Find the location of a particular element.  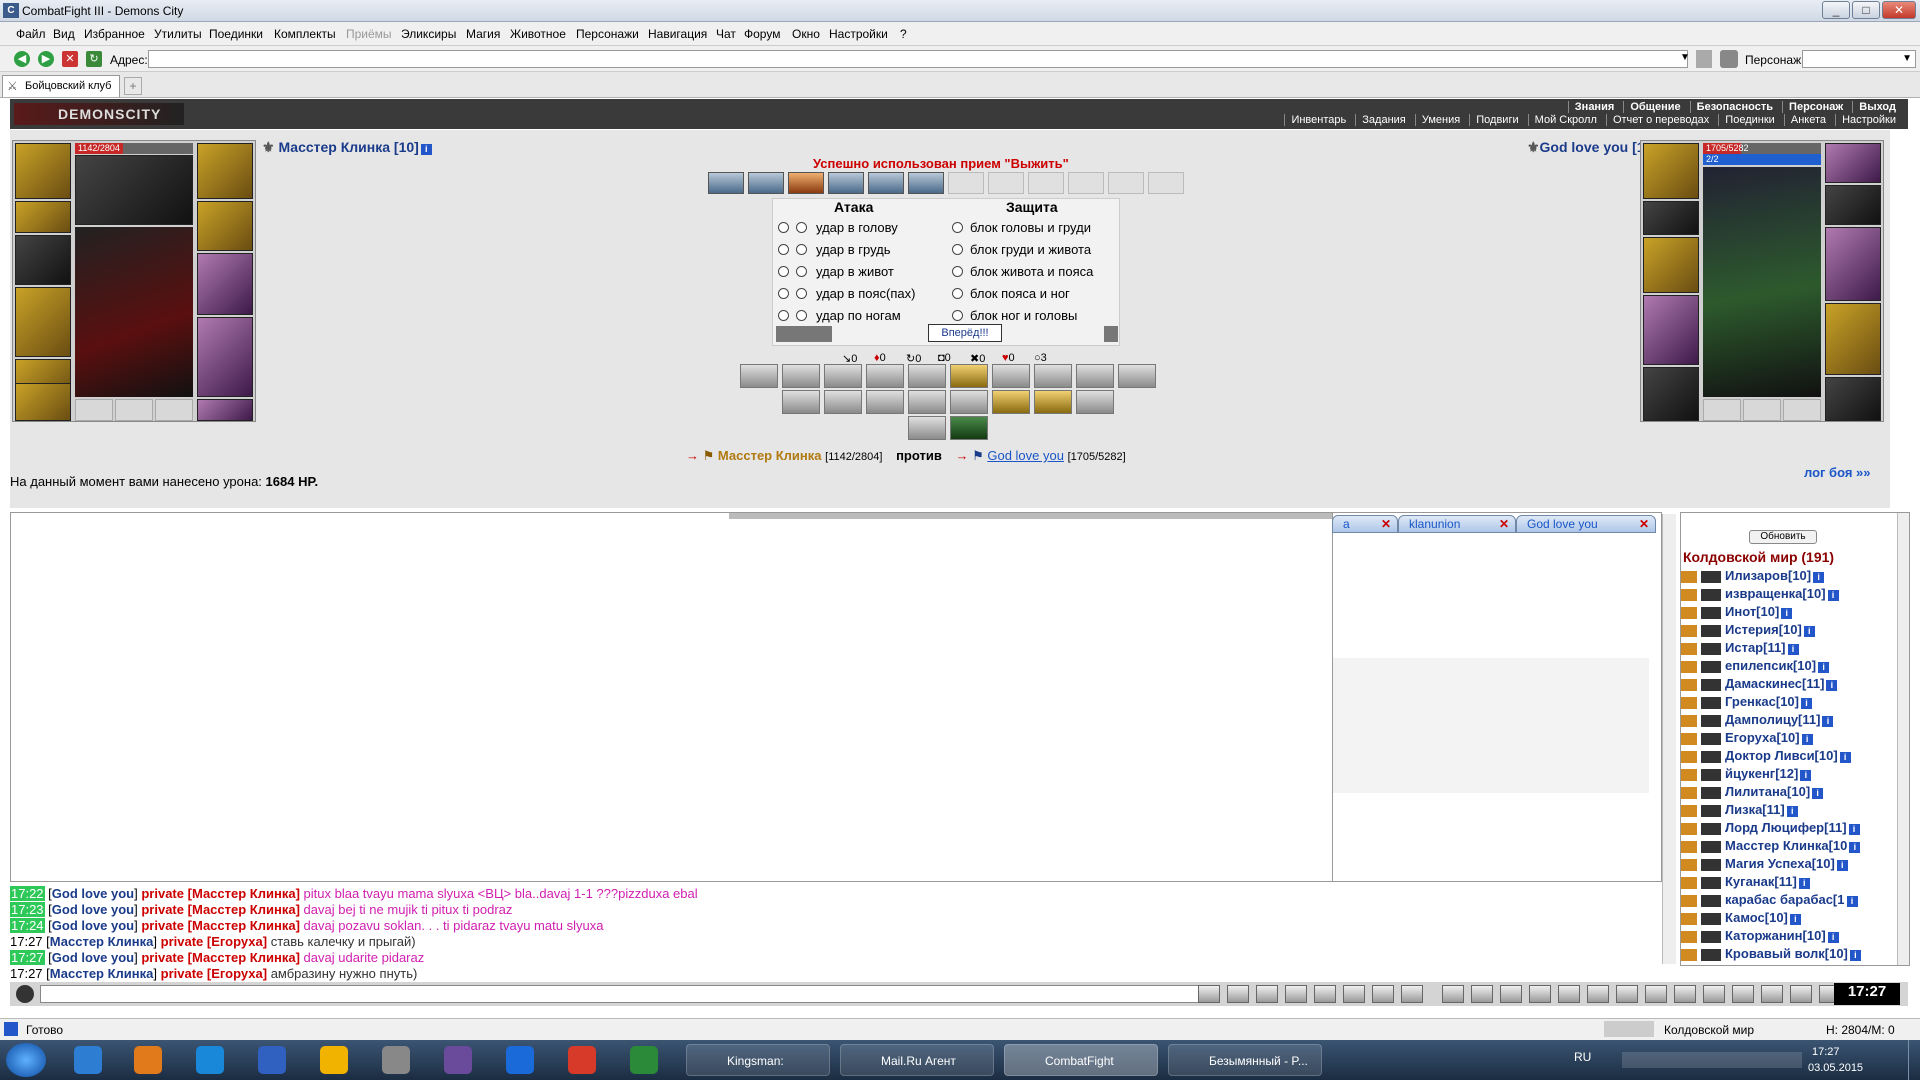

user-row: Магия Успеха[10] i is located at coordinates (1764, 864).